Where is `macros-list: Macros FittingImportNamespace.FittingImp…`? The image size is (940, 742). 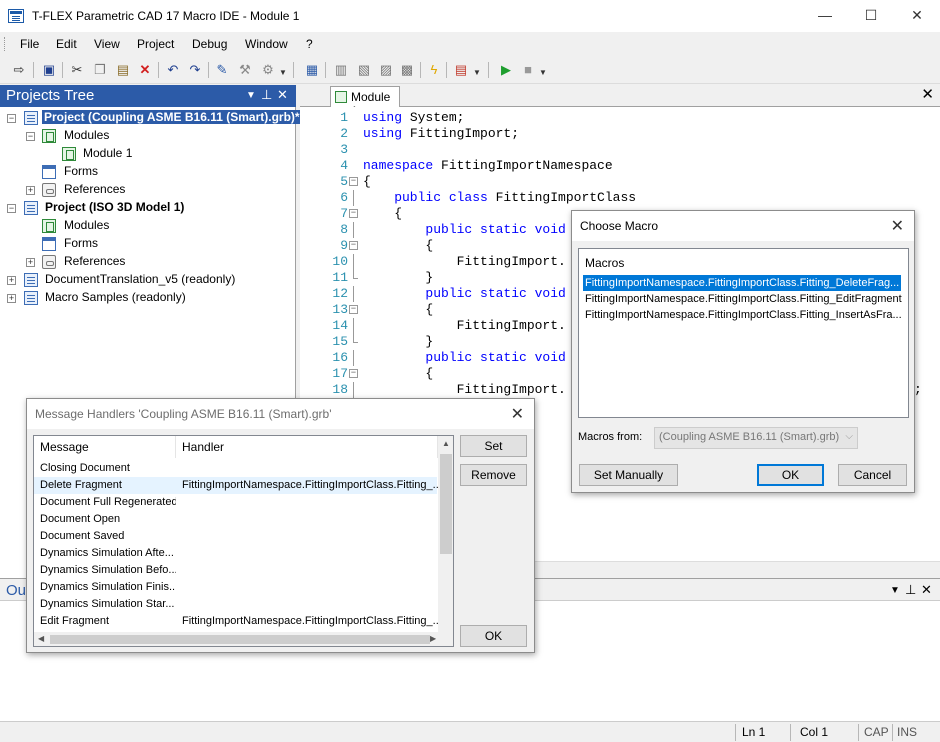 macros-list: Macros FittingImportNamespace.FittingImp… is located at coordinates (743, 333).